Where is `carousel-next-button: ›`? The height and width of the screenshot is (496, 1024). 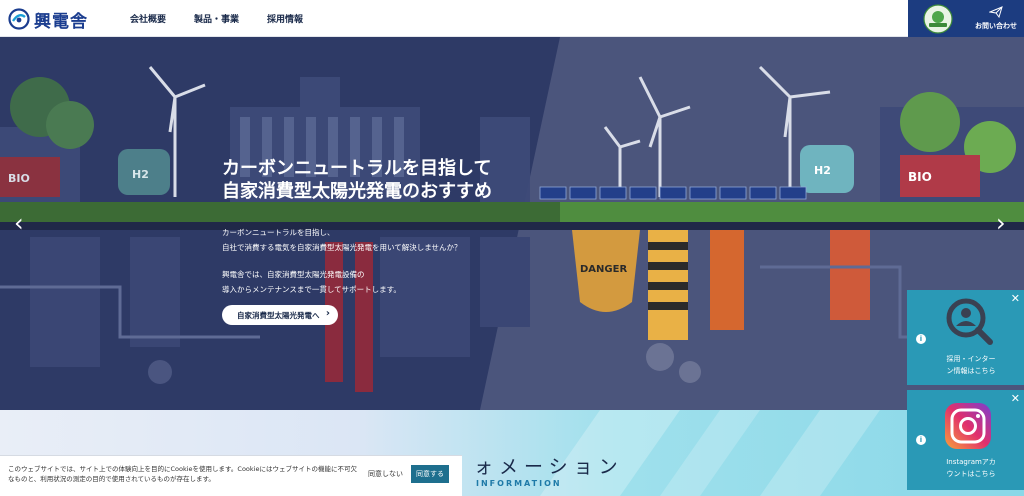
carousel-next-button: › is located at coordinates (1001, 223).